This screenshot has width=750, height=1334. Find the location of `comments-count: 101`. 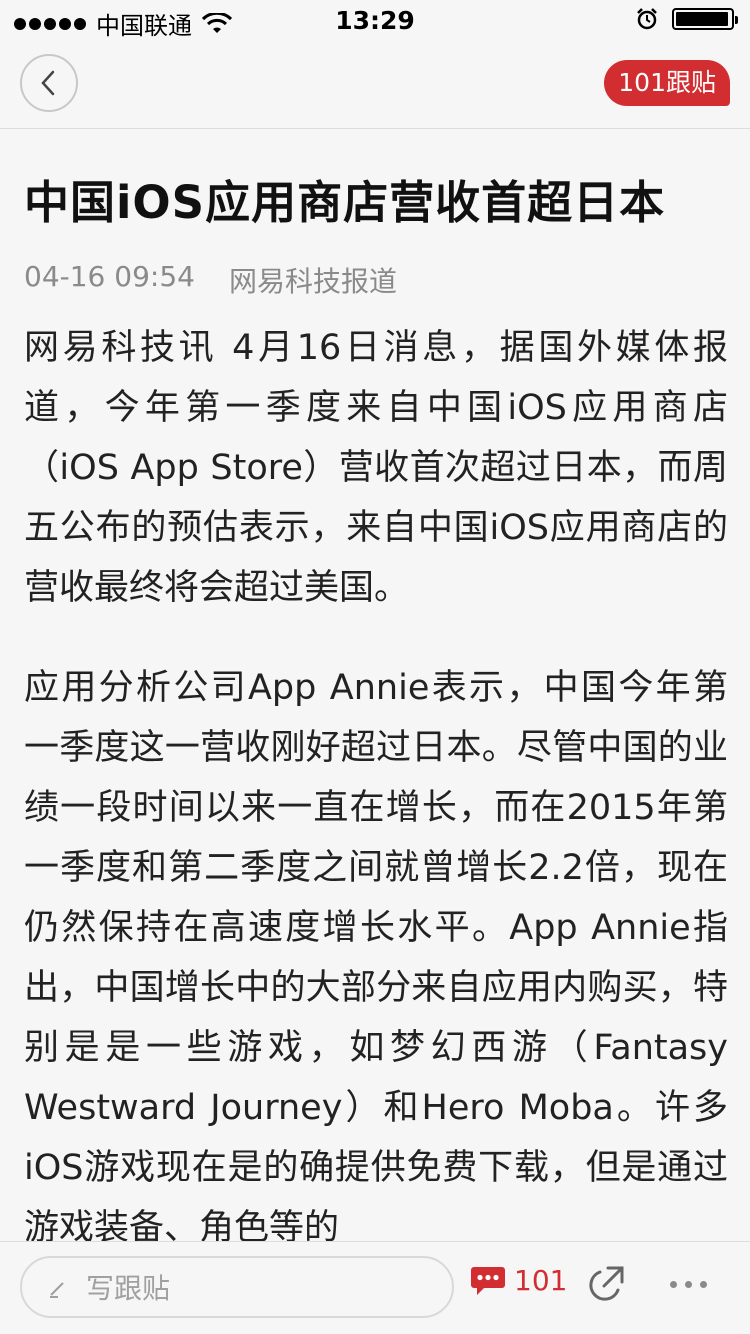

comments-count: 101 is located at coordinates (541, 1280).